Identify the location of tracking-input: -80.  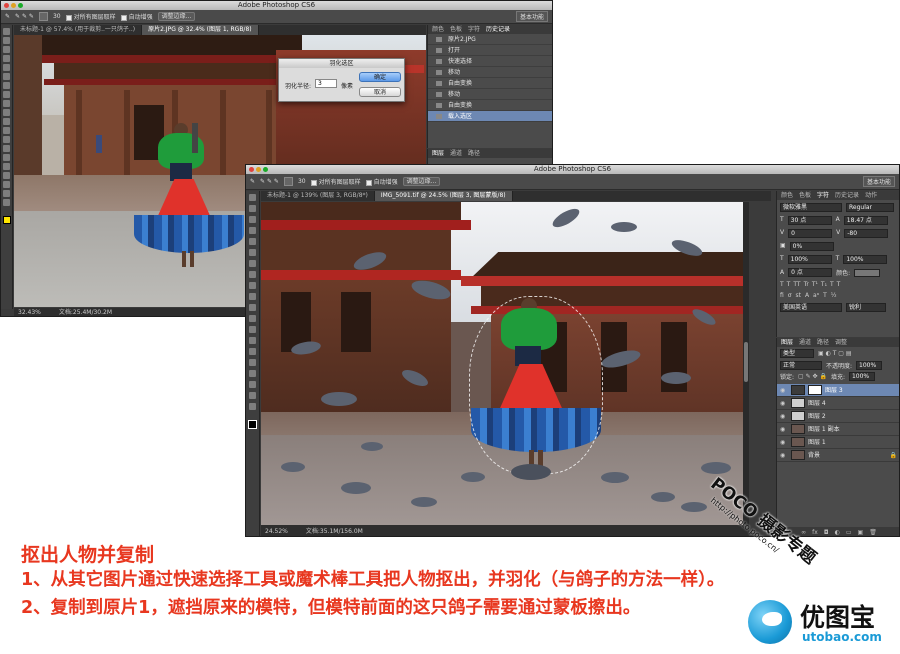
(866, 233).